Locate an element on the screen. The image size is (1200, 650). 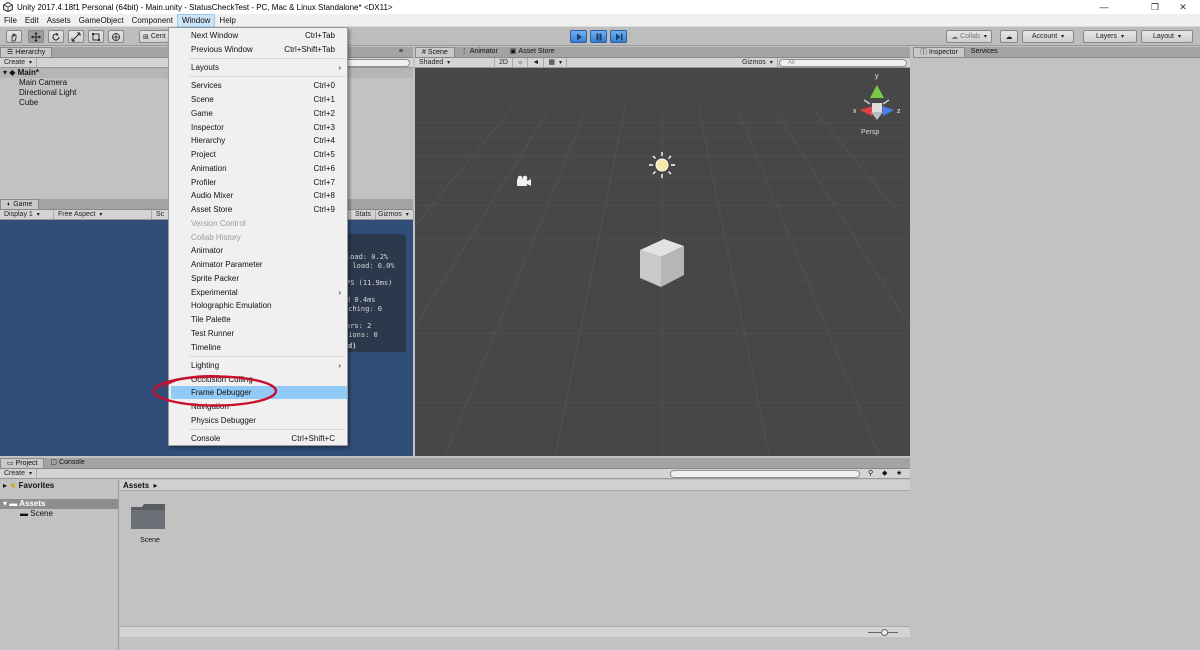
game-gizmos-dropdown: Gizmos is located at coordinates (394, 214).